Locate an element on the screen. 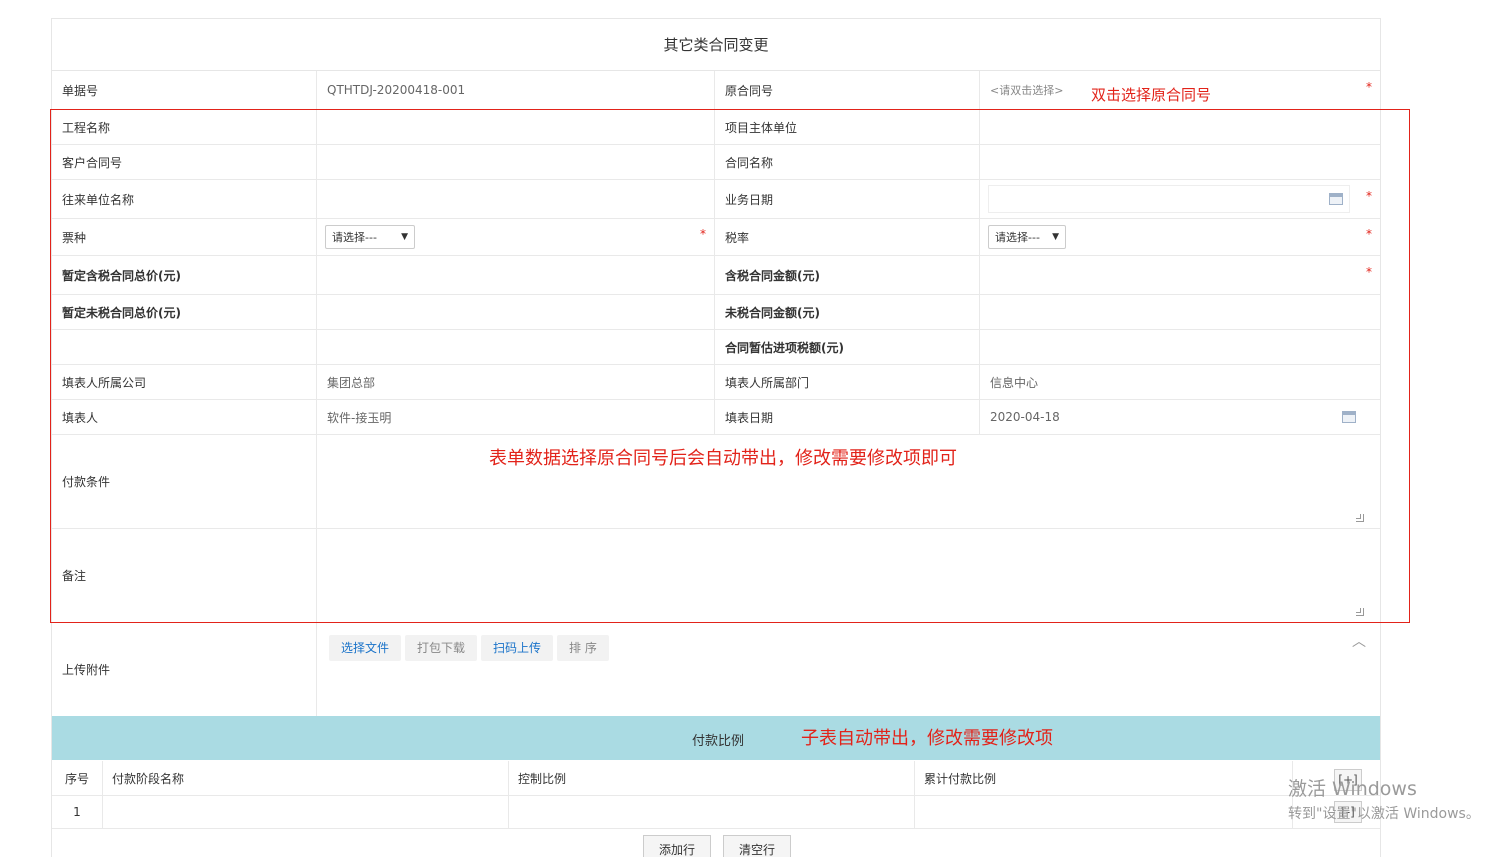  row-remarks: 备注 is located at coordinates (716, 576).